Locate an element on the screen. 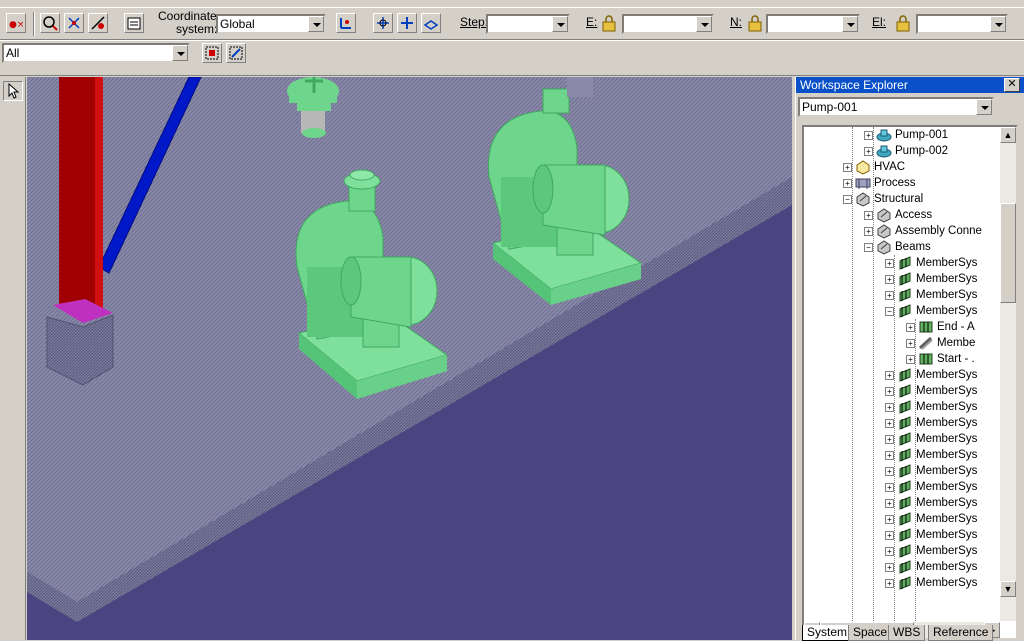  tree-item-label: Access is located at coordinates (914, 215).